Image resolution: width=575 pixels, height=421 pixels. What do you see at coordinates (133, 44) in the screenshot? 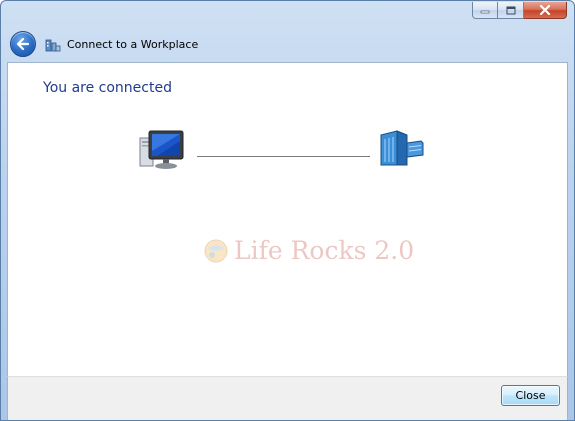
I see `wizard-title: Connect to a Workplace` at bounding box center [133, 44].